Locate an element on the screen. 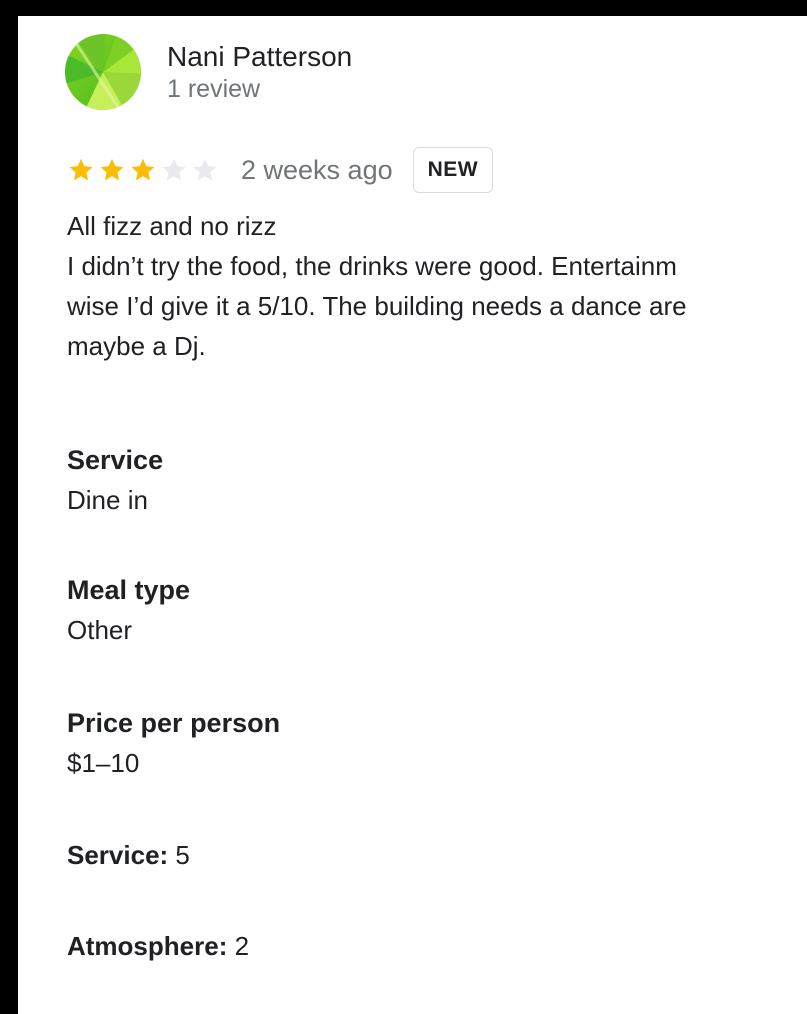 The width and height of the screenshot is (807, 1014). attribute-meal-type: Meal type Other is located at coordinates (417, 610).